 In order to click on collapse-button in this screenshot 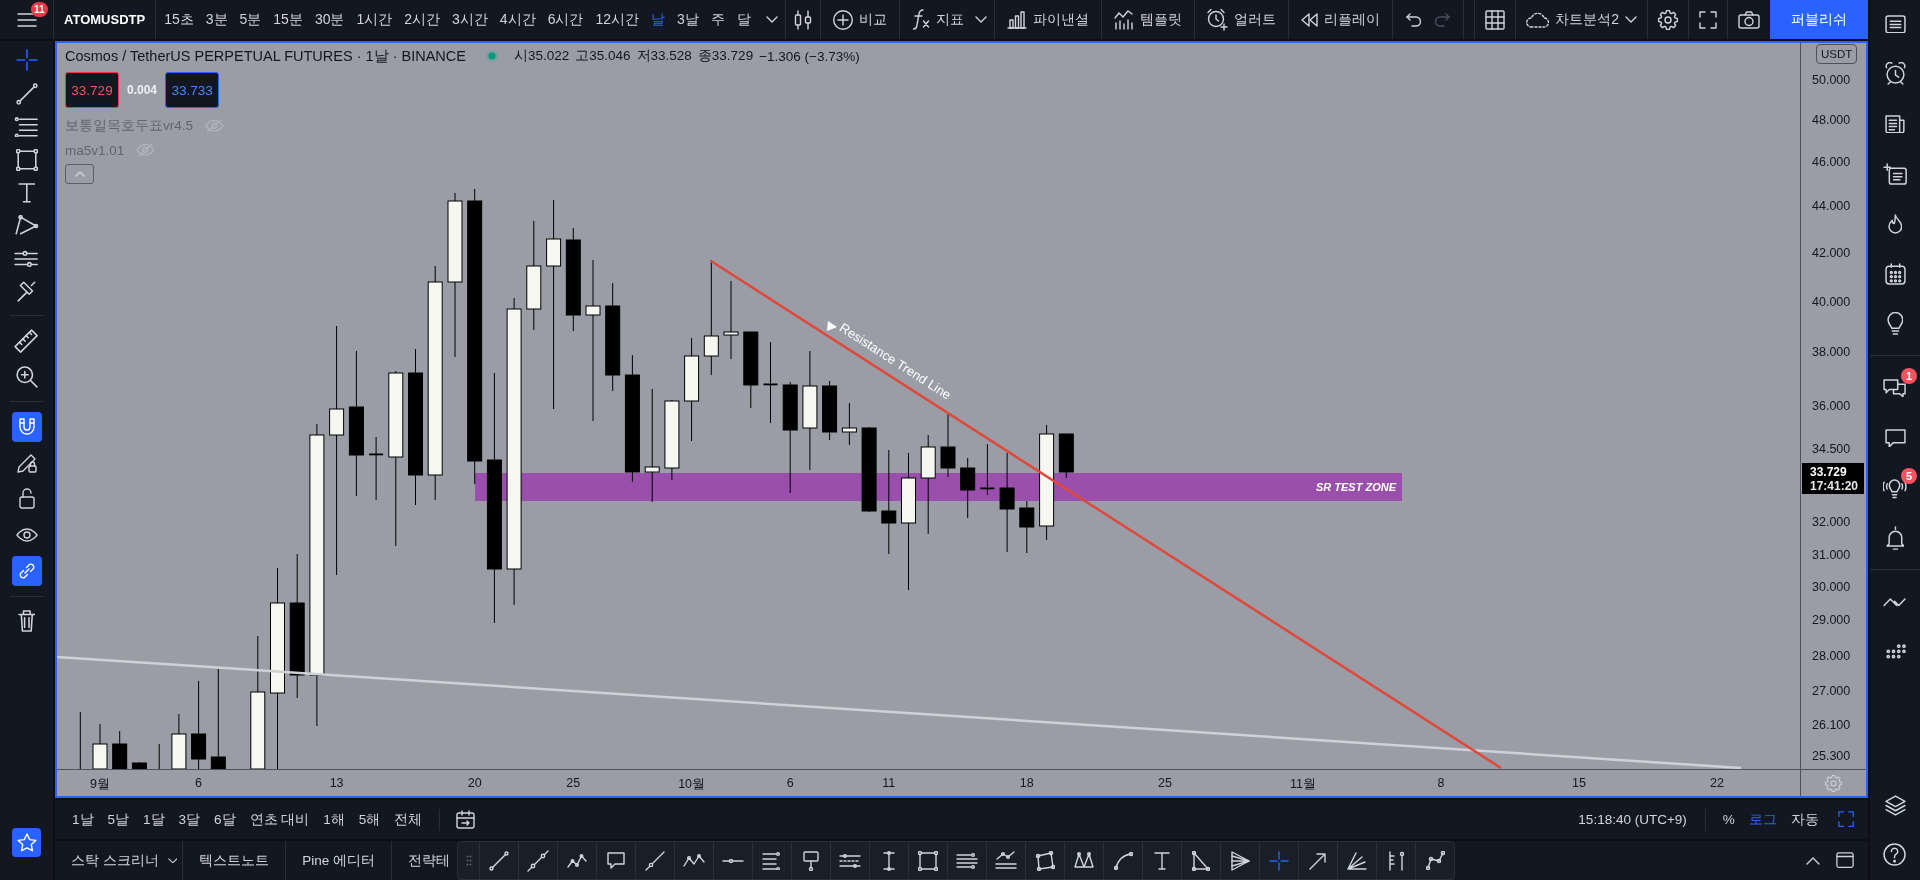, I will do `click(79, 174)`.